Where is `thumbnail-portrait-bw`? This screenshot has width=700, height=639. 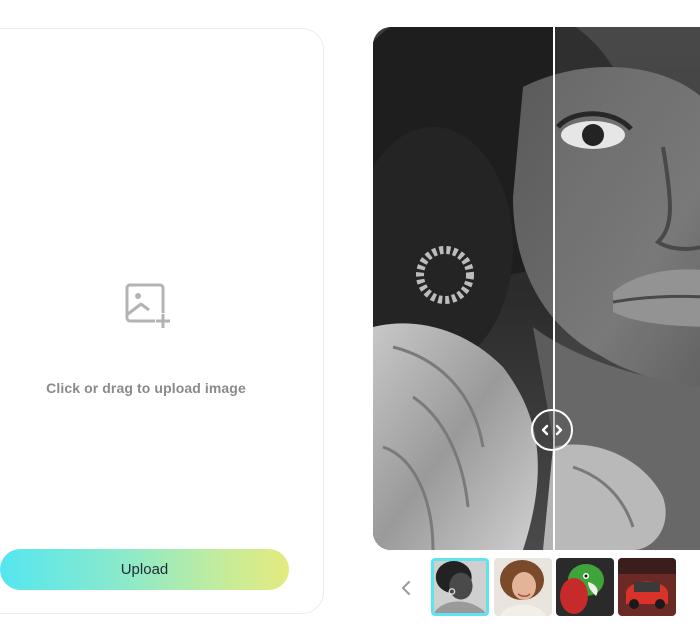 thumbnail-portrait-bw is located at coordinates (460, 587).